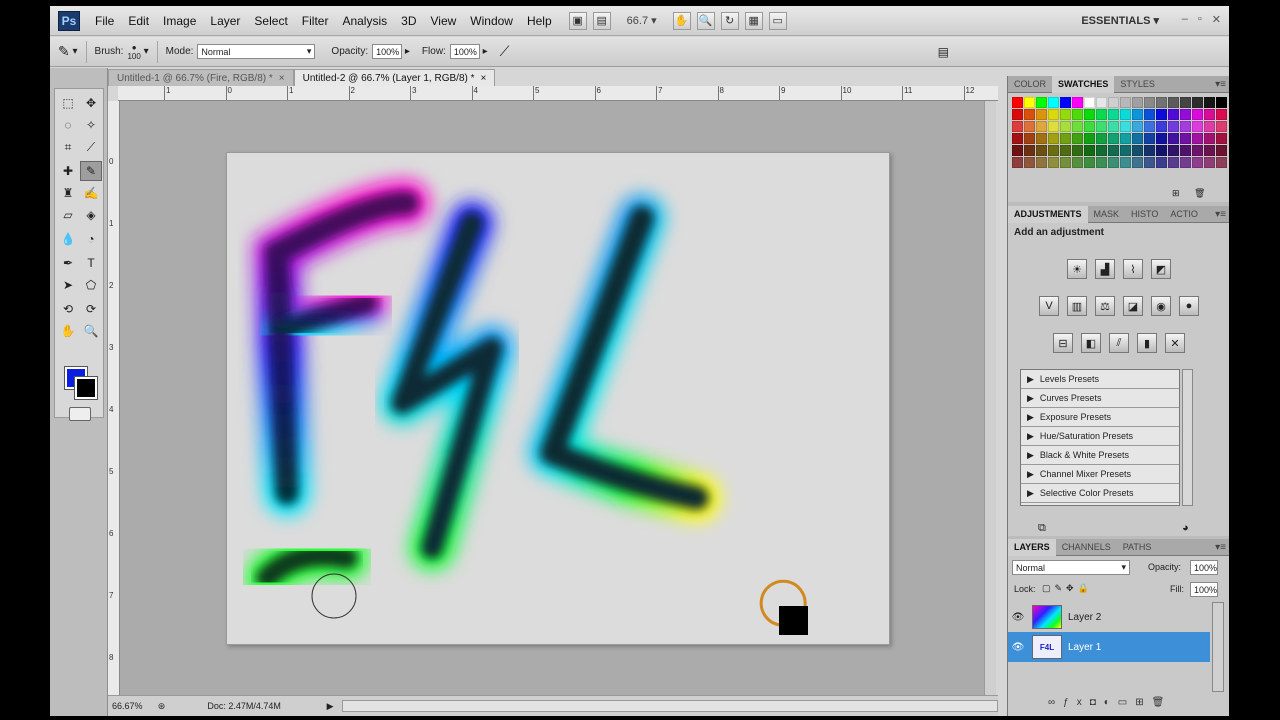 Image resolution: width=1280 pixels, height=720 pixels. I want to click on close-icon: ✕, so click(1216, 19).